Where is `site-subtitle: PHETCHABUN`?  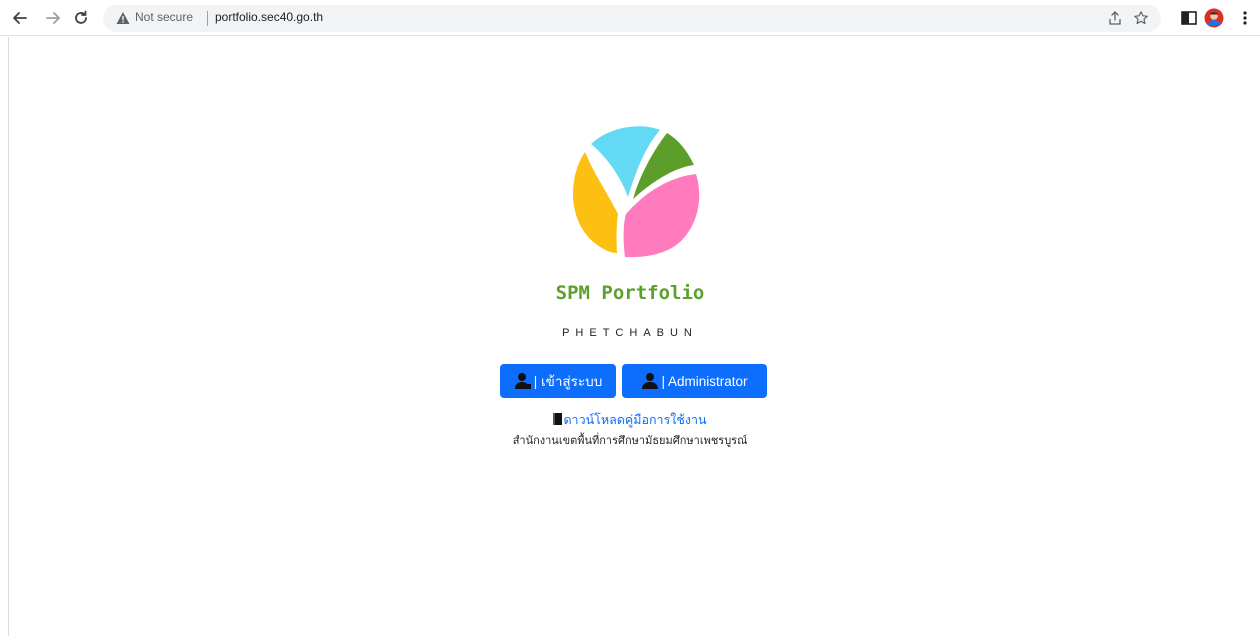 site-subtitle: PHETCHABUN is located at coordinates (630, 333).